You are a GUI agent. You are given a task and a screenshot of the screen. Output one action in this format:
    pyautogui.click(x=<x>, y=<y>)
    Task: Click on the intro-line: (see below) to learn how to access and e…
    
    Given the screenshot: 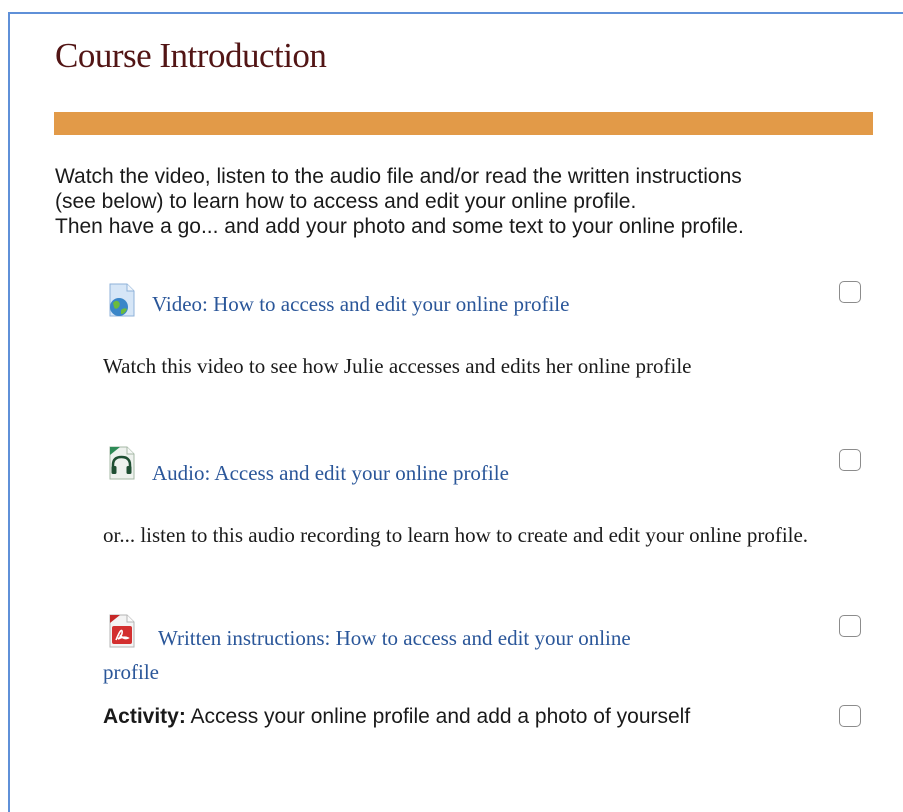 What is the action you would take?
    pyautogui.click(x=346, y=201)
    